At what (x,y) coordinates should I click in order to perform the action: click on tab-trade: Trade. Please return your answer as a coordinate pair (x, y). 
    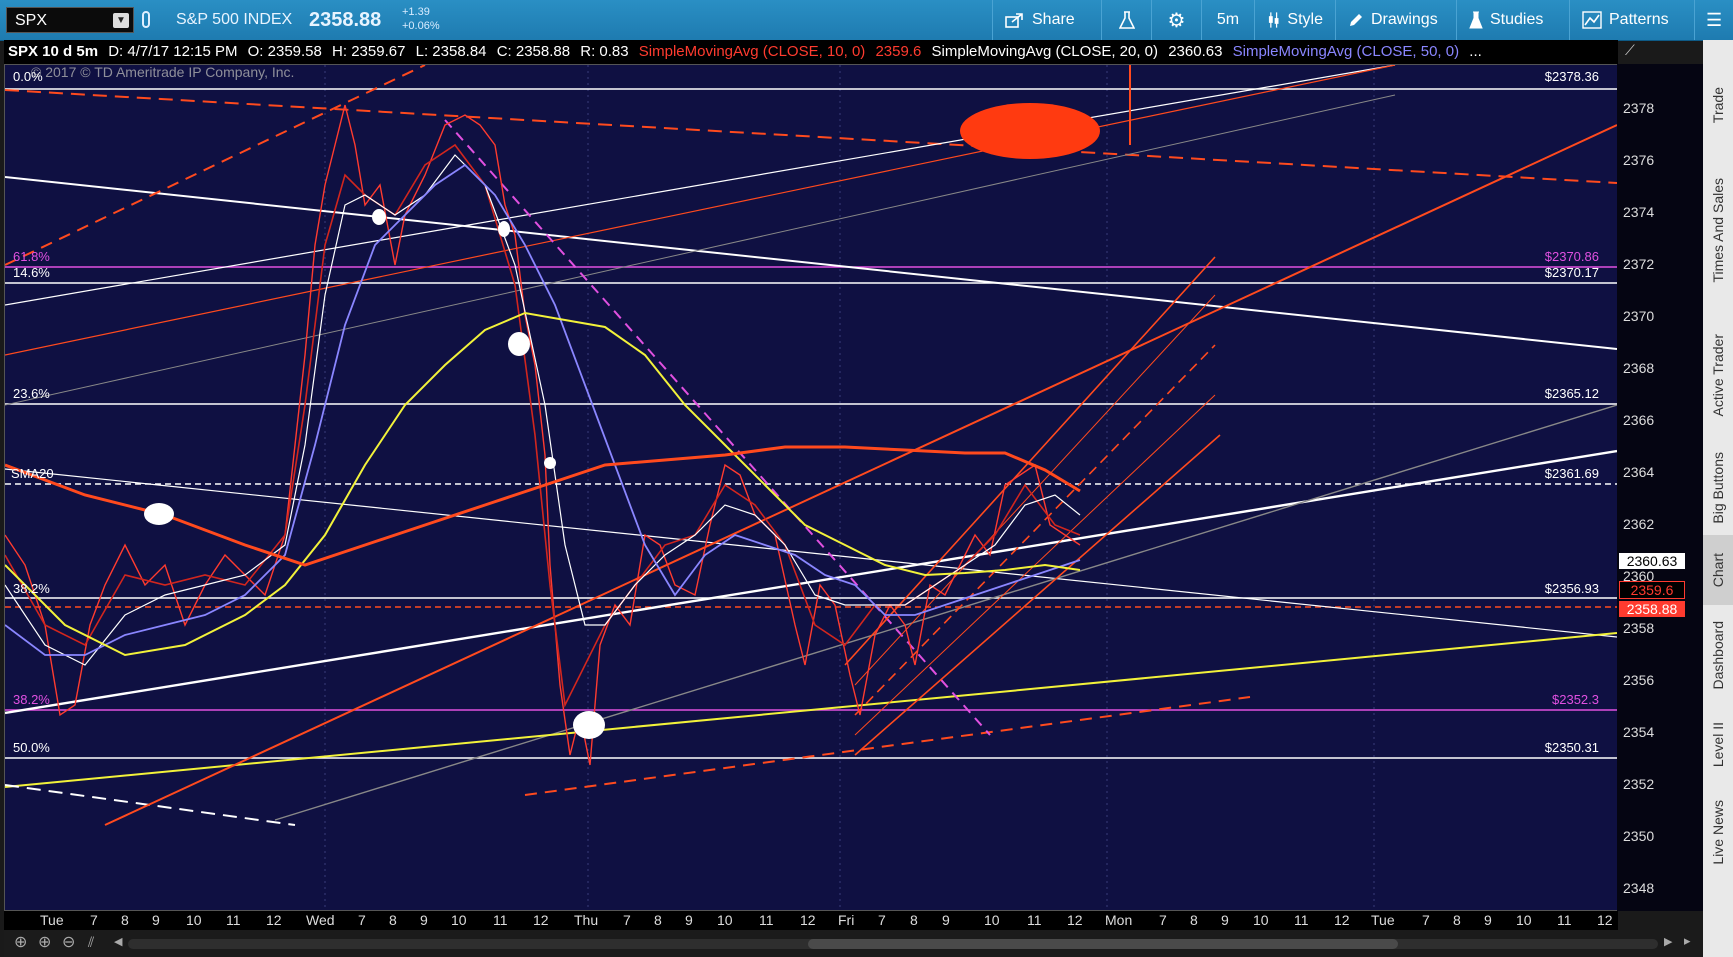
    Looking at the image, I should click on (1718, 105).